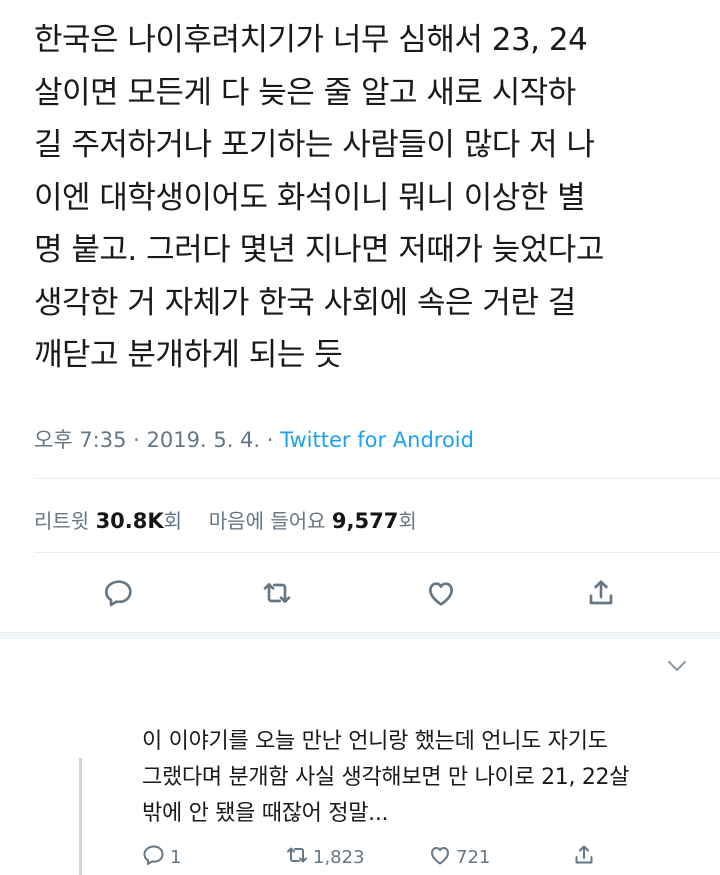  Describe the element at coordinates (319, 250) in the screenshot. I see `tweet-text-line: 명 붙고. 그러다 몇년 지나면 저때가 늦었다고` at that location.